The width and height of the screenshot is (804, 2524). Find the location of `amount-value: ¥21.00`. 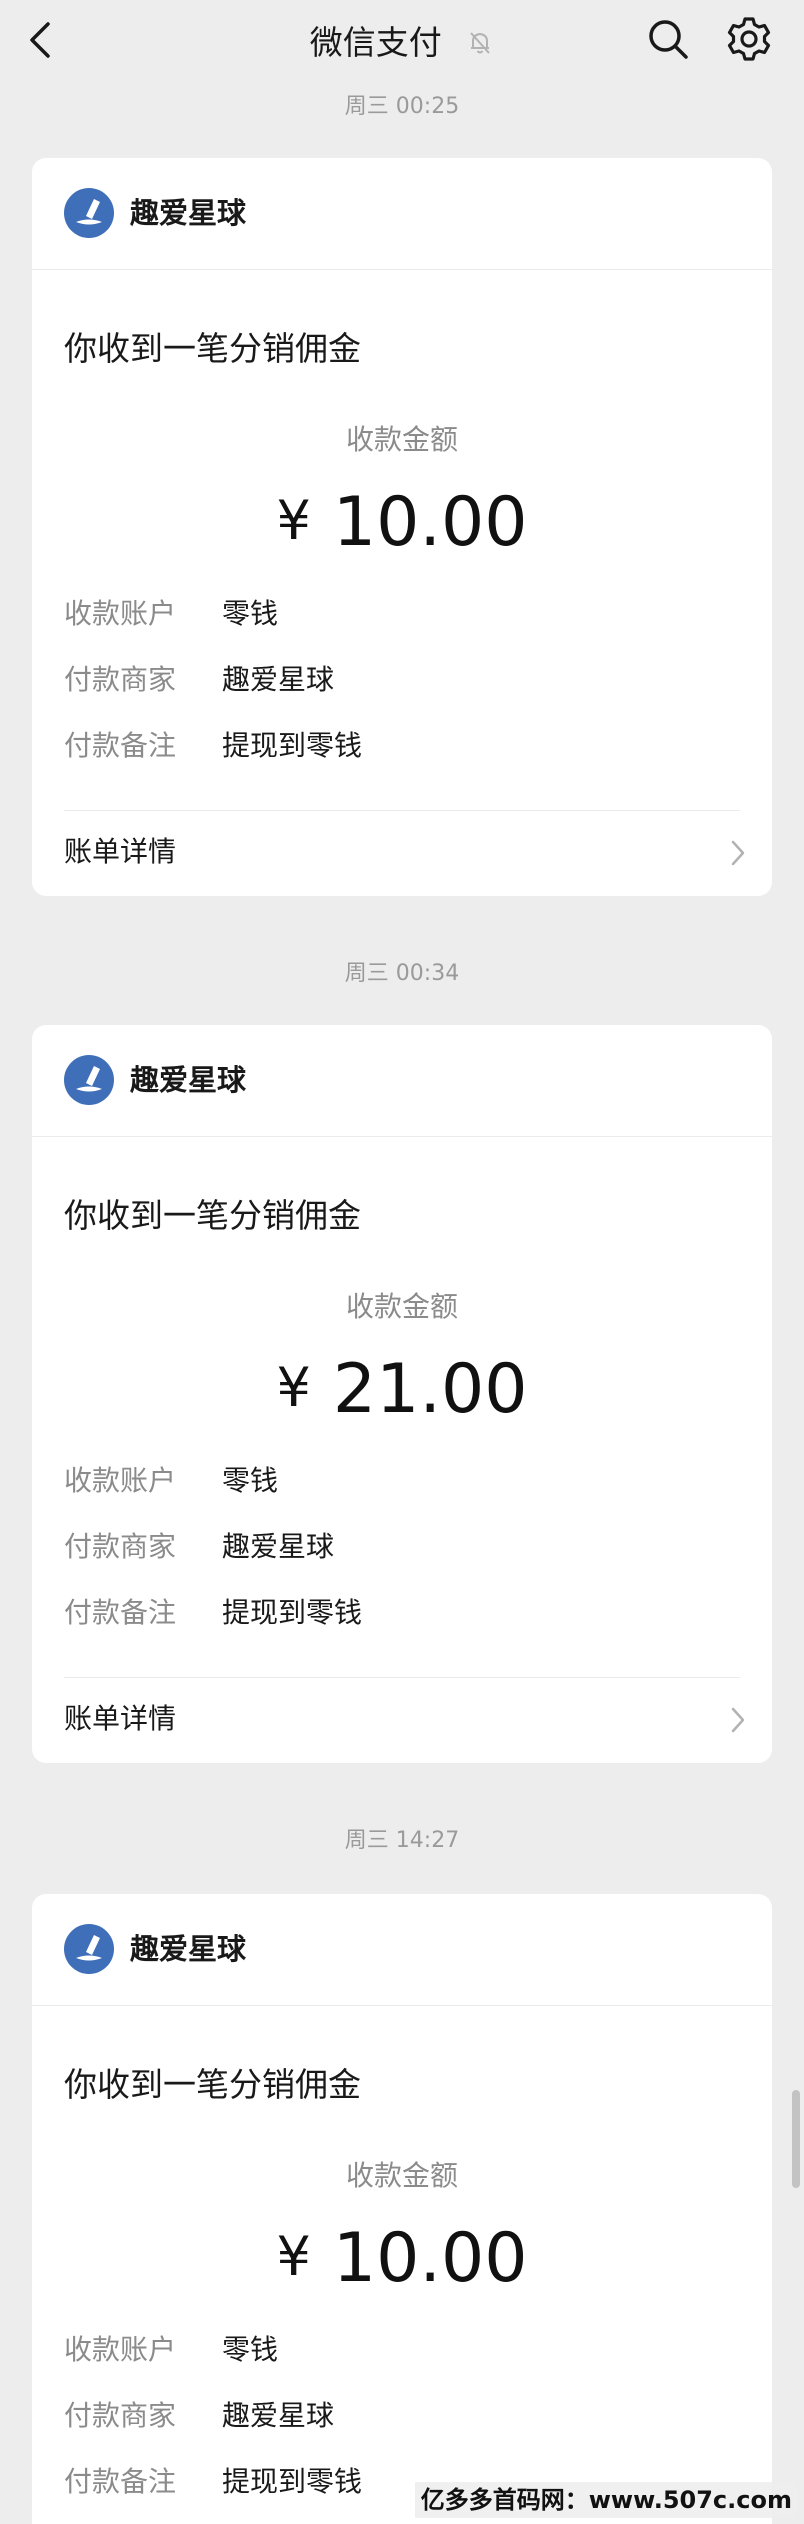

amount-value: ¥21.00 is located at coordinates (402, 1389).